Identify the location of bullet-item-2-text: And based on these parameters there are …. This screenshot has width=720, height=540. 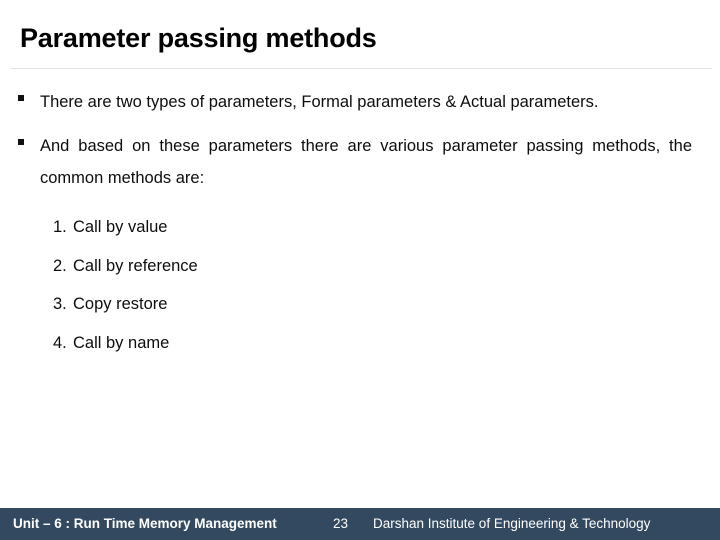
(366, 162).